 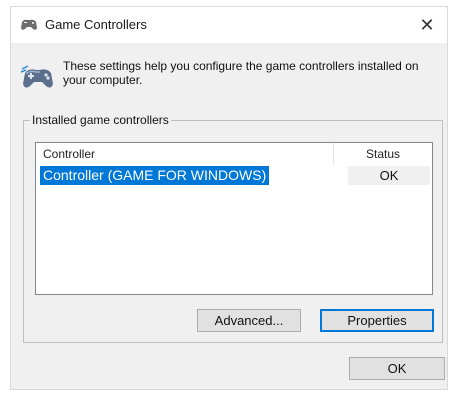 What do you see at coordinates (389, 175) in the screenshot?
I see `controller-status-cell: OK` at bounding box center [389, 175].